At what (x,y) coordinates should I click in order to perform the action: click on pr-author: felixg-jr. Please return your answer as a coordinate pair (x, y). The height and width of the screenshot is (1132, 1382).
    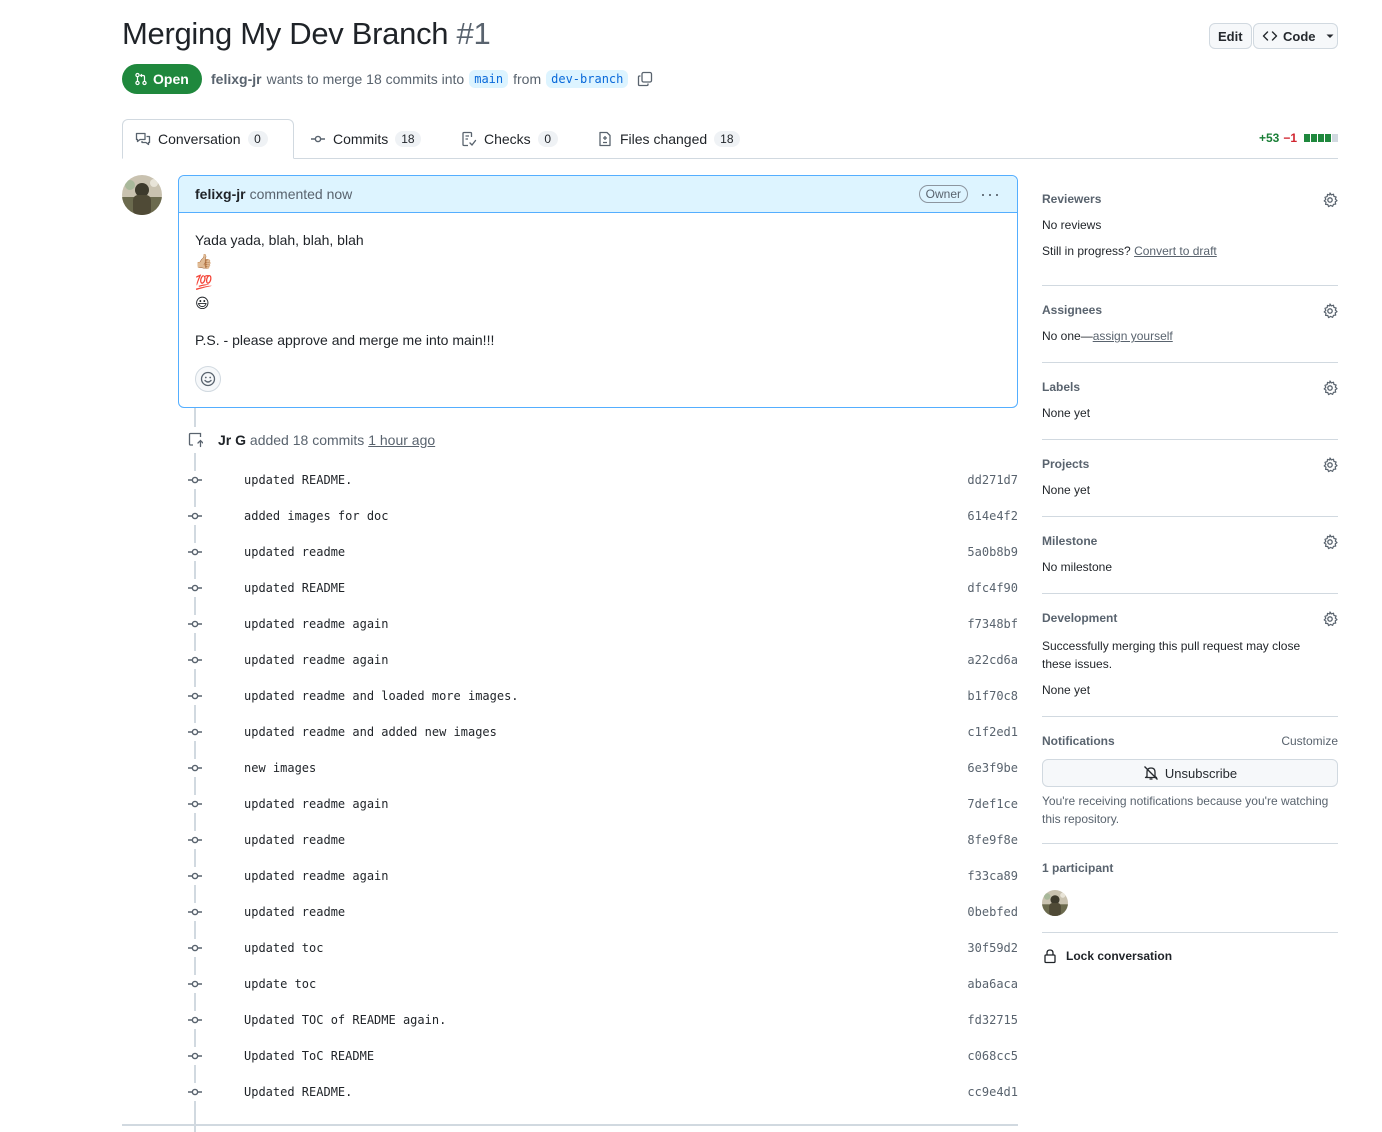
    Looking at the image, I should click on (236, 79).